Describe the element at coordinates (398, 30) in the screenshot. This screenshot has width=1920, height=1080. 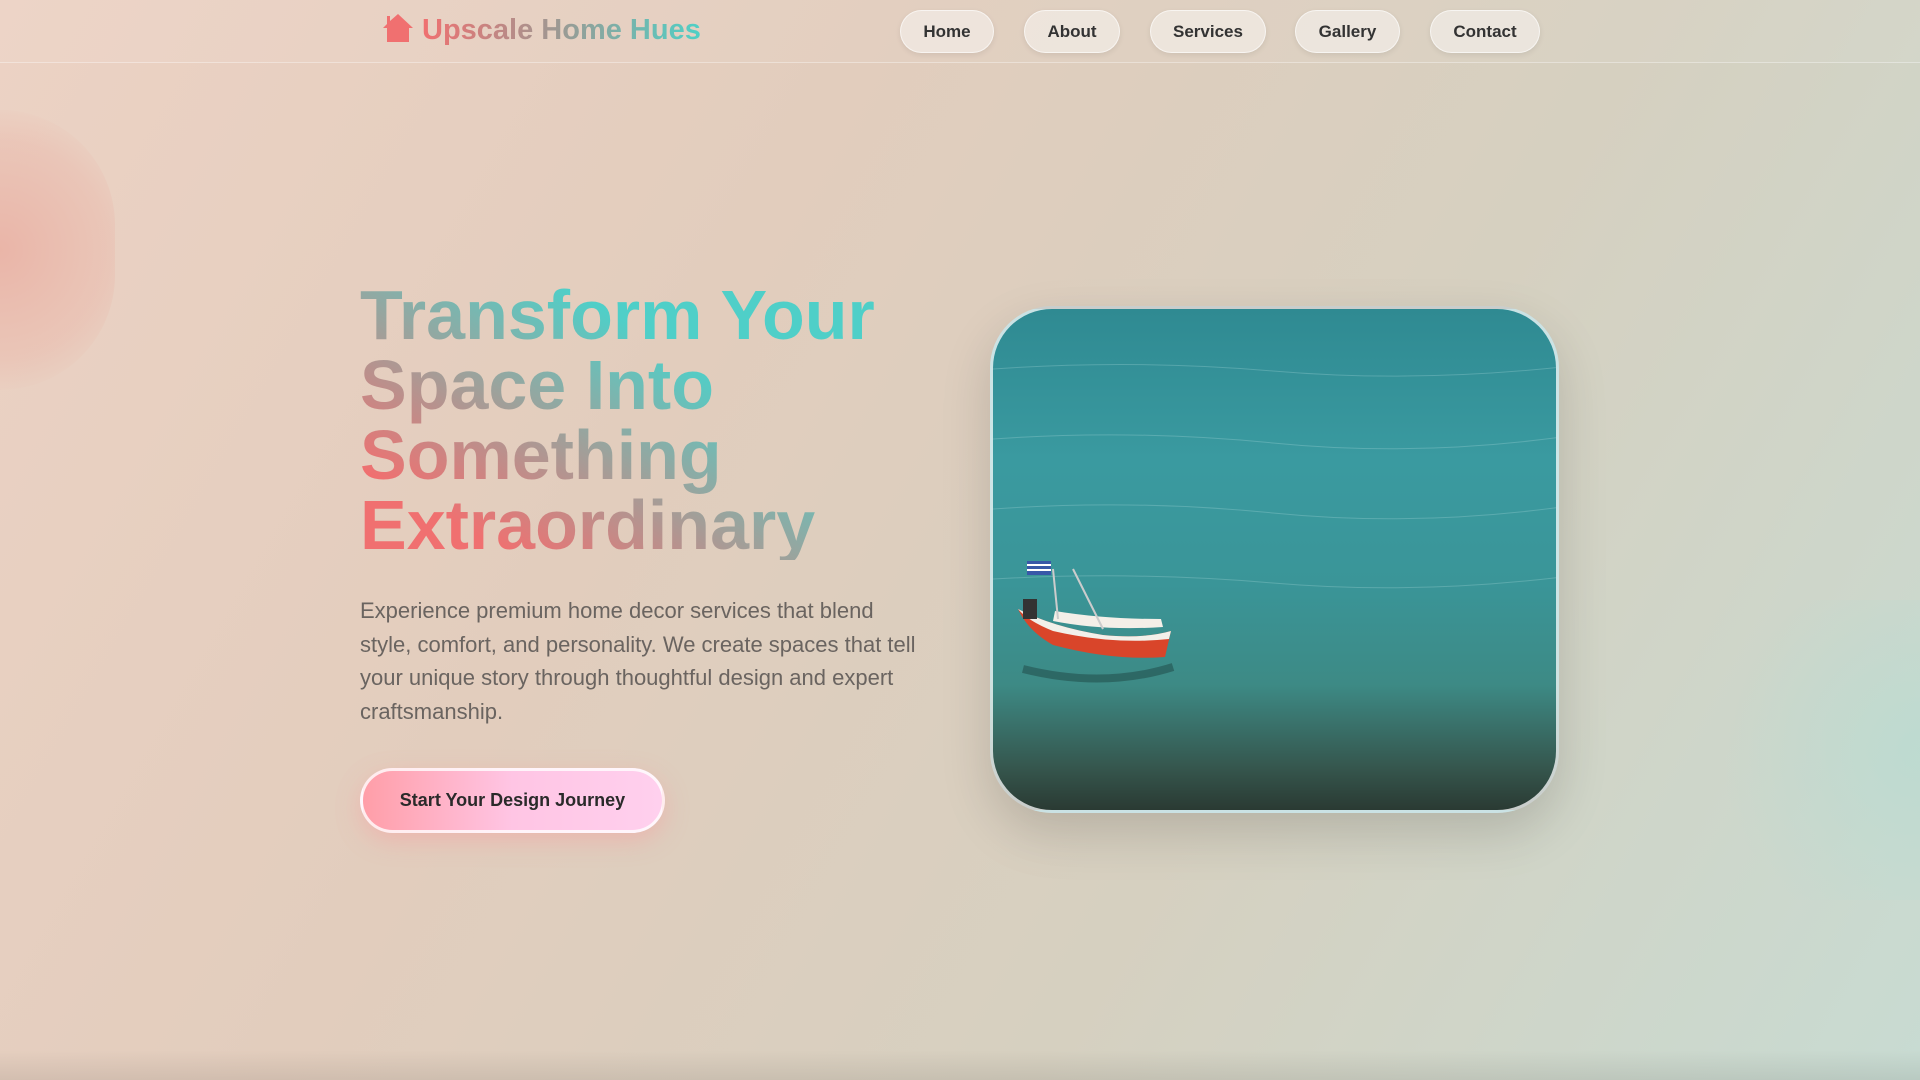
I see `house-icon` at that location.